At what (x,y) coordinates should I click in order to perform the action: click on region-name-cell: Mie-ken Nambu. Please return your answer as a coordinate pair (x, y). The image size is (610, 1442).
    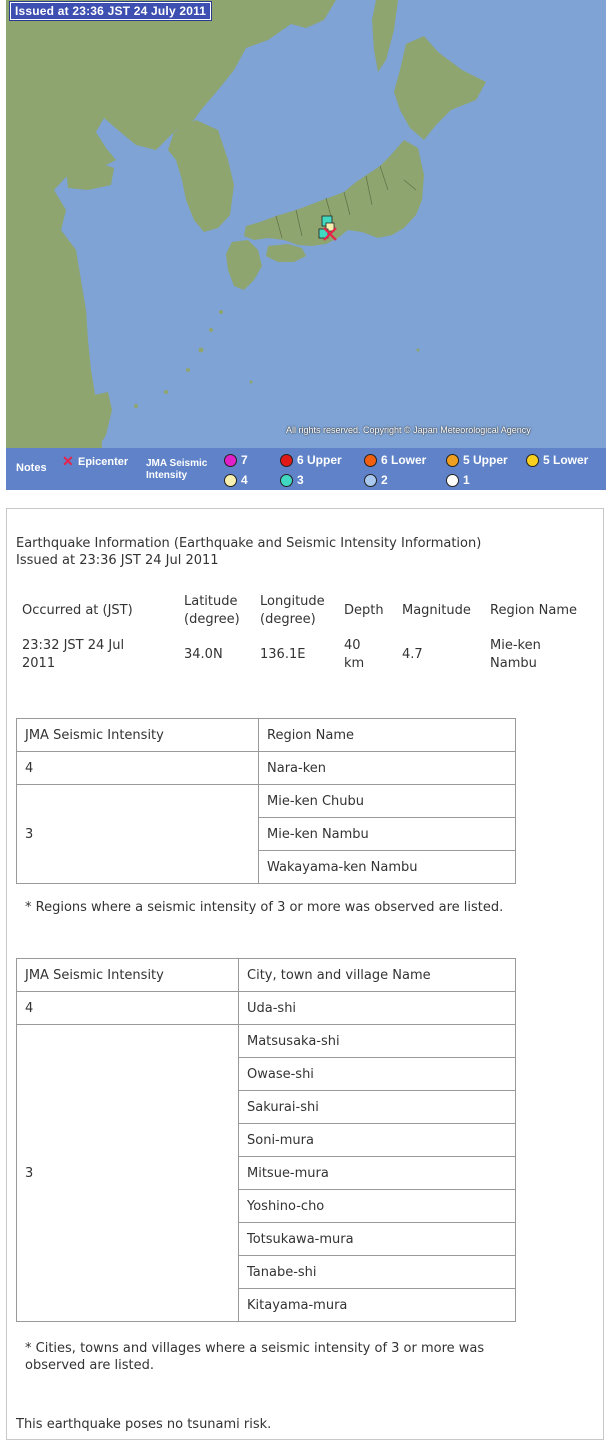
    Looking at the image, I should click on (387, 834).